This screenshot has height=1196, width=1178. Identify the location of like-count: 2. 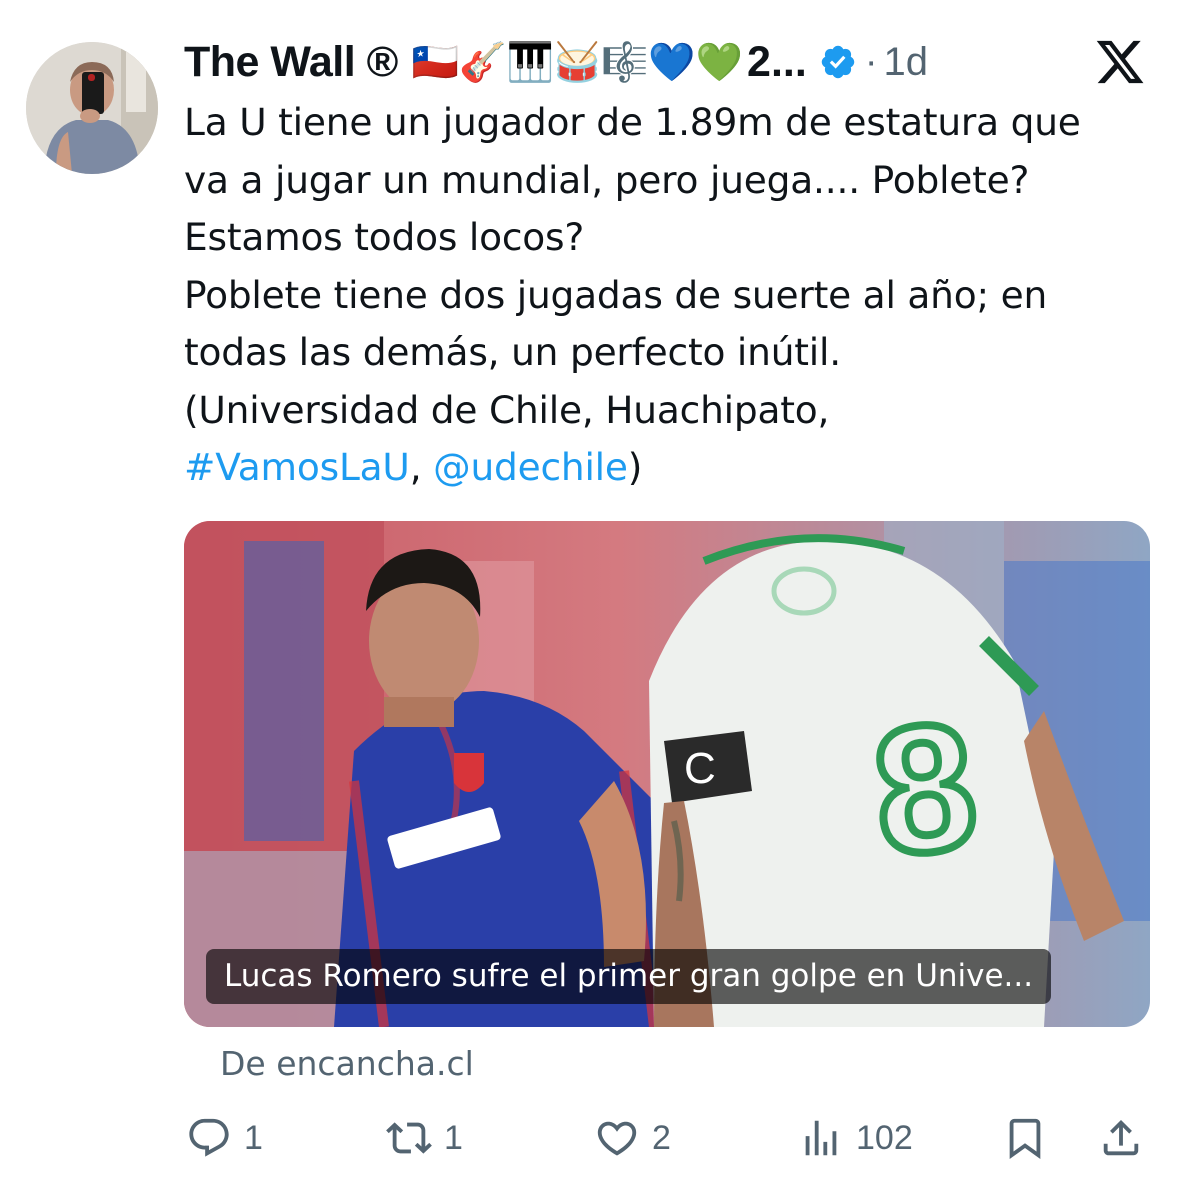
(661, 1137).